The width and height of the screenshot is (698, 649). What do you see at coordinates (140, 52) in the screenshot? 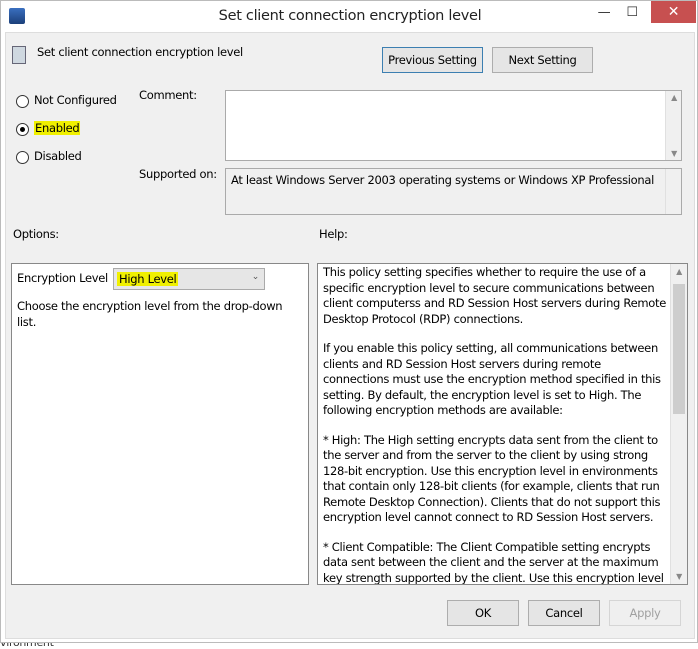
I see `setting-name: Set client connection encryption level` at bounding box center [140, 52].